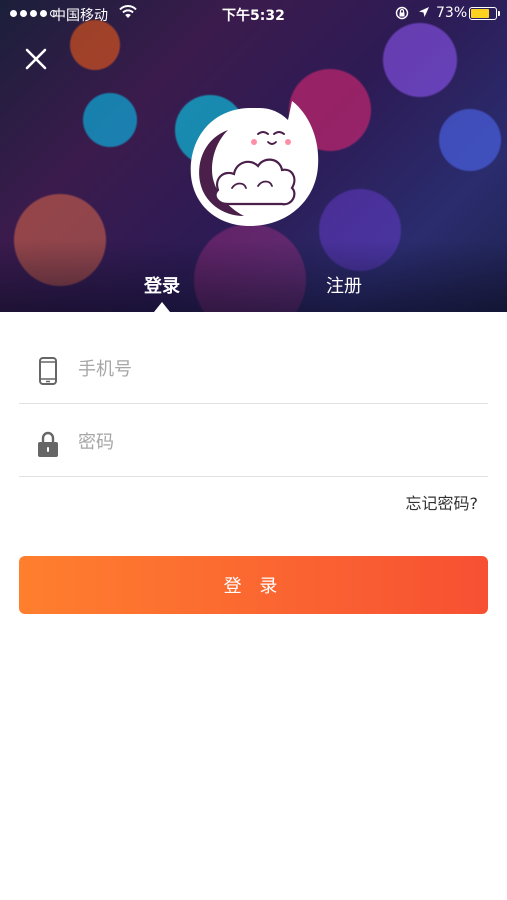 This screenshot has width=507, height=900. I want to click on location-arrow-icon, so click(424, 12).